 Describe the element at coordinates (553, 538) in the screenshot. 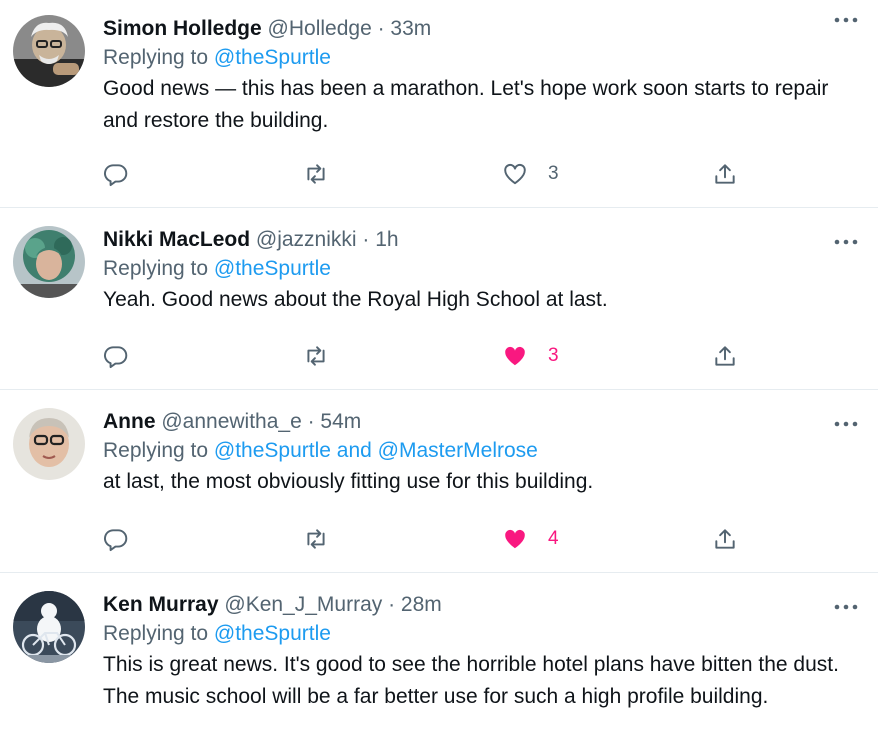

I see `like-count: 4` at that location.